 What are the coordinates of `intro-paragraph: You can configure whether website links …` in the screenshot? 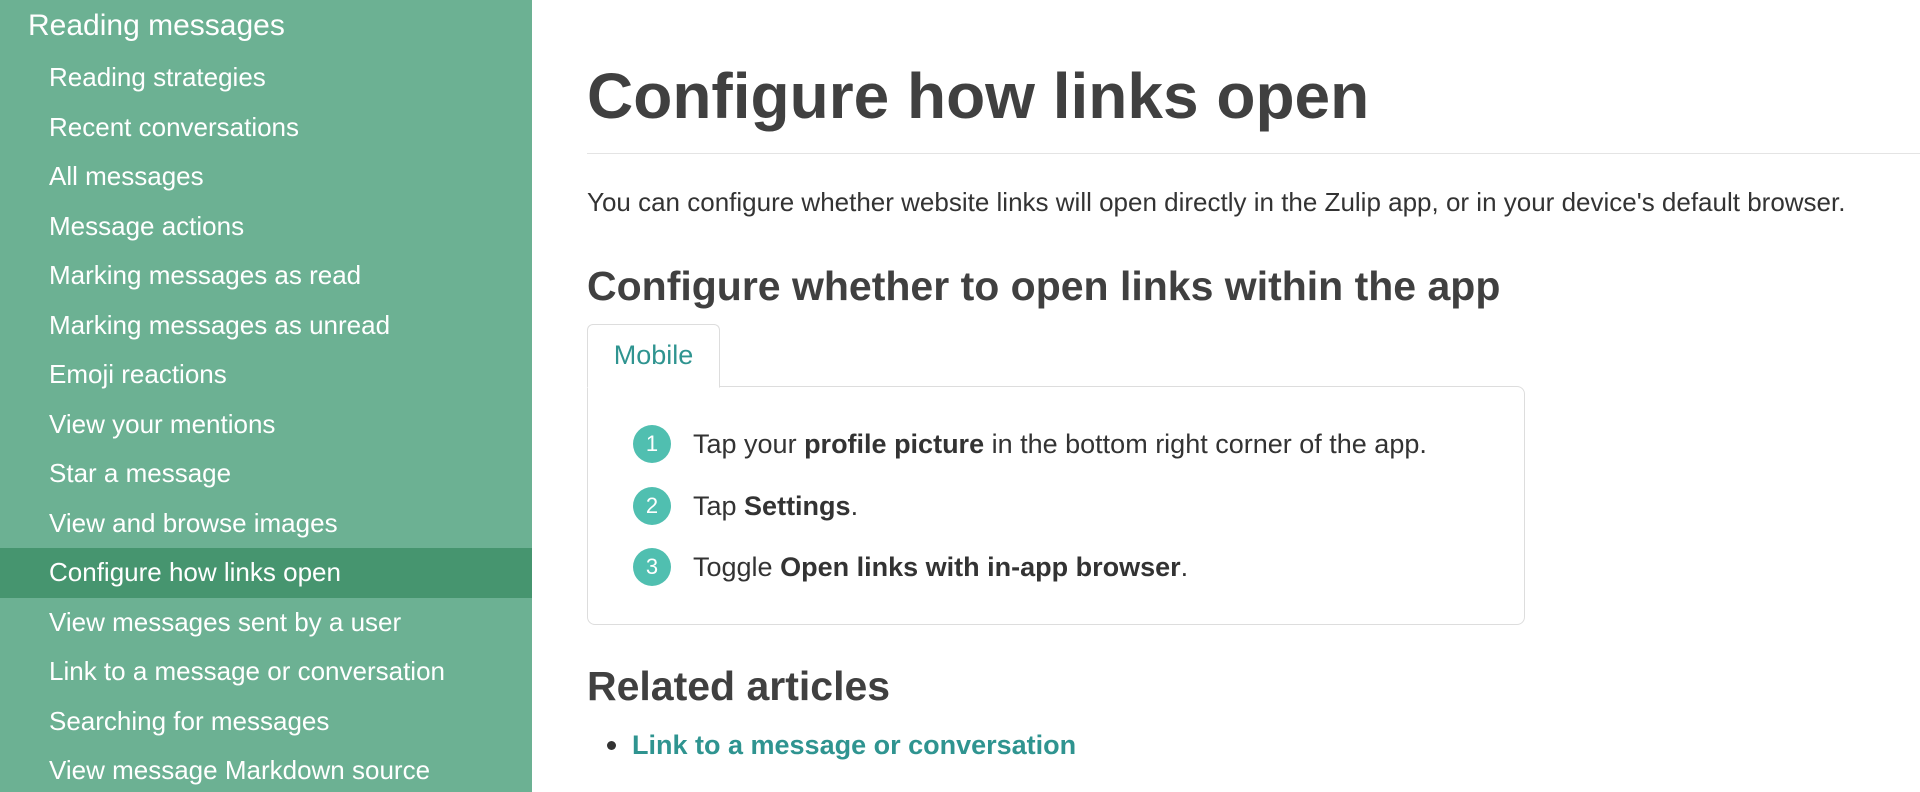 It's located at (1216, 202).